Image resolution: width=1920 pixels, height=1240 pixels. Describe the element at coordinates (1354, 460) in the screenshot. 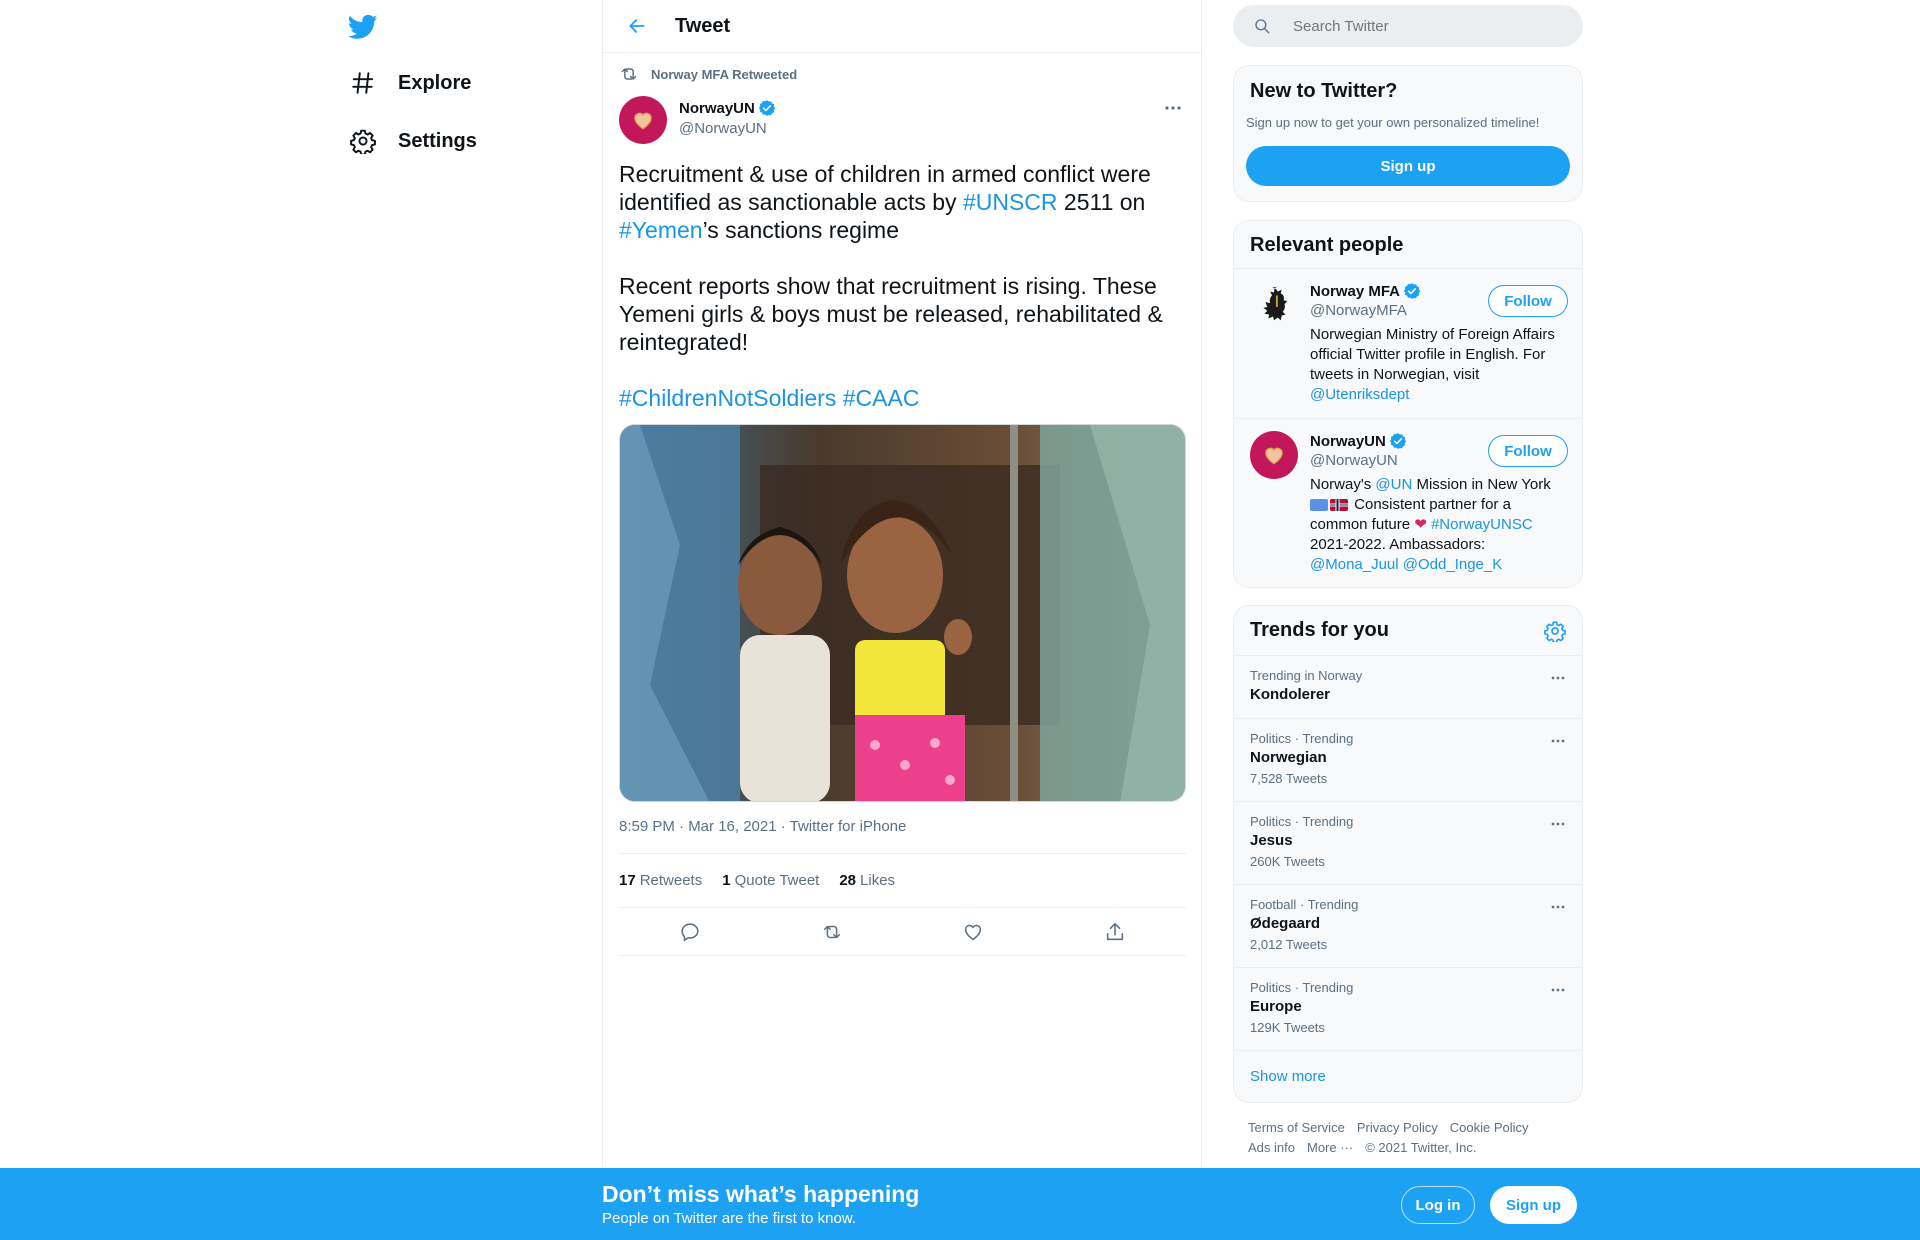

I see `person-handle: @NorwayUN` at that location.